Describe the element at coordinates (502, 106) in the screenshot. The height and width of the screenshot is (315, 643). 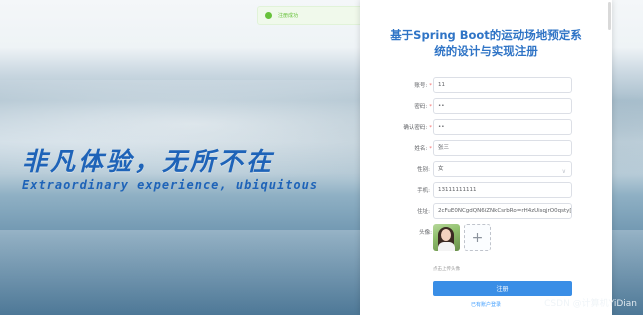
I see `password-input: ••` at that location.